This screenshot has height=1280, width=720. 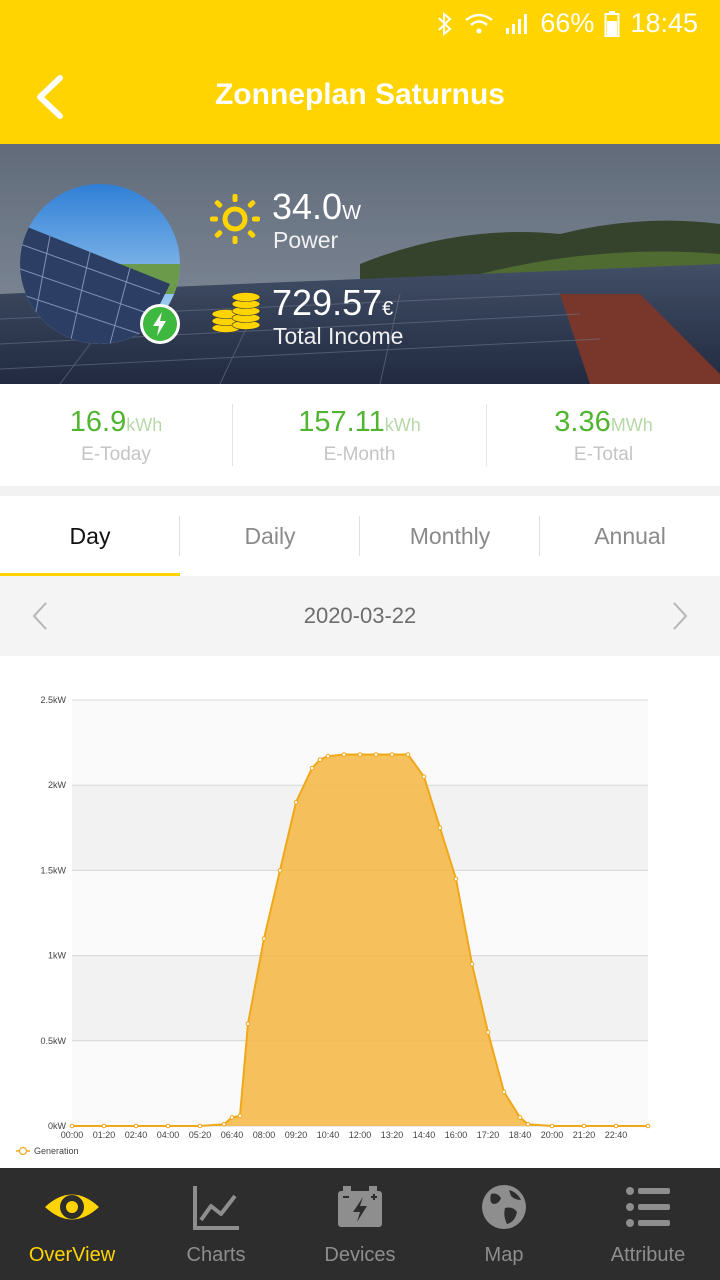 What do you see at coordinates (72, 1135) in the screenshot?
I see `x-tick-label: 00:00` at bounding box center [72, 1135].